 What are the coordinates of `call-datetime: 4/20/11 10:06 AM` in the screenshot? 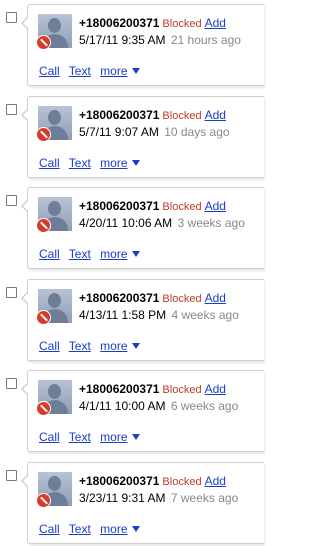 It's located at (126, 223).